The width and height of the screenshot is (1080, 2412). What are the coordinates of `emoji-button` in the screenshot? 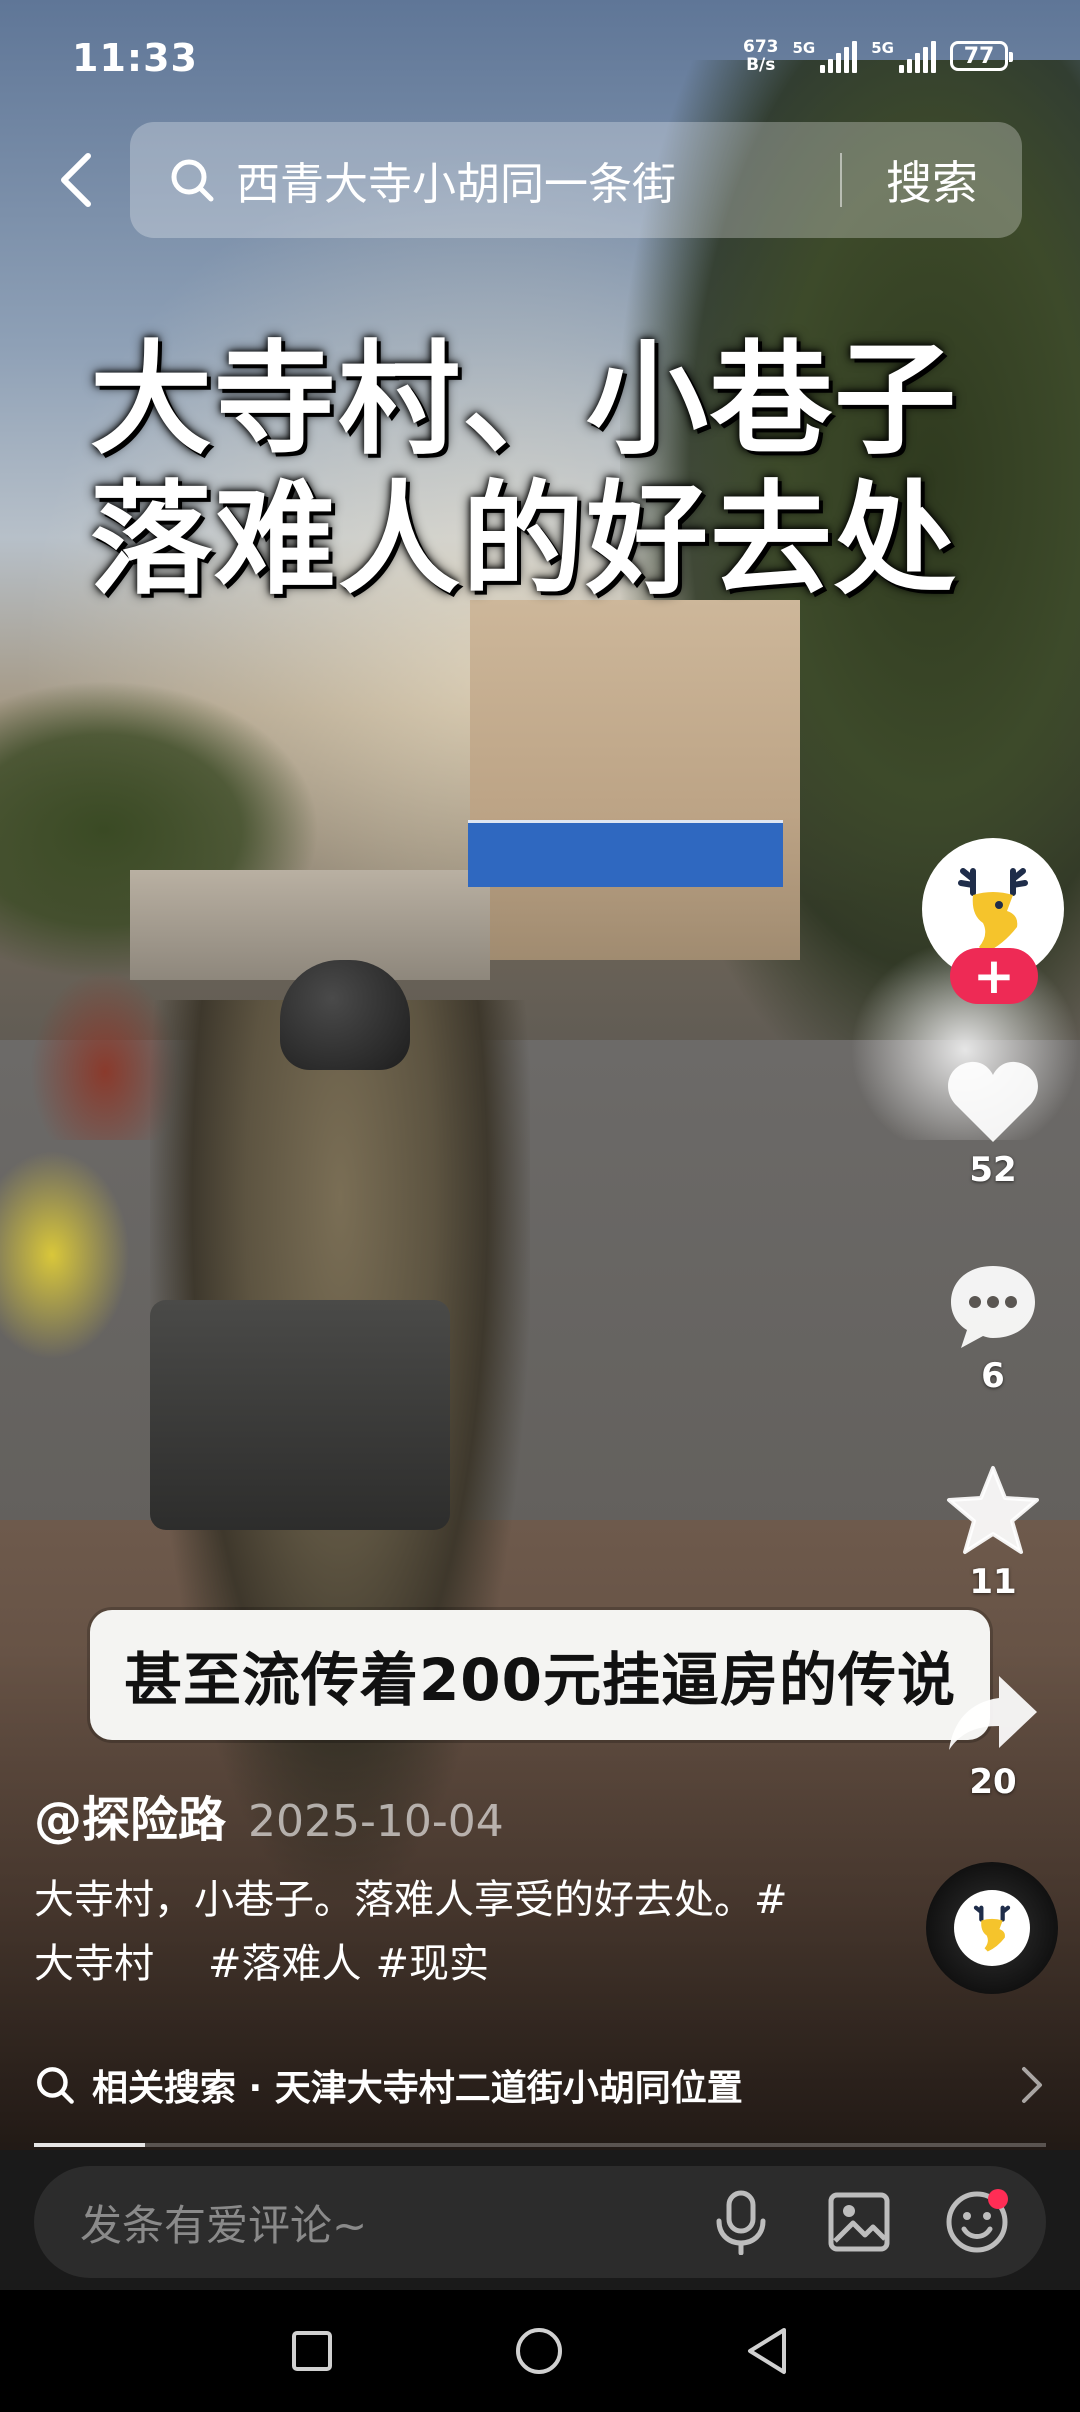 It's located at (977, 2222).